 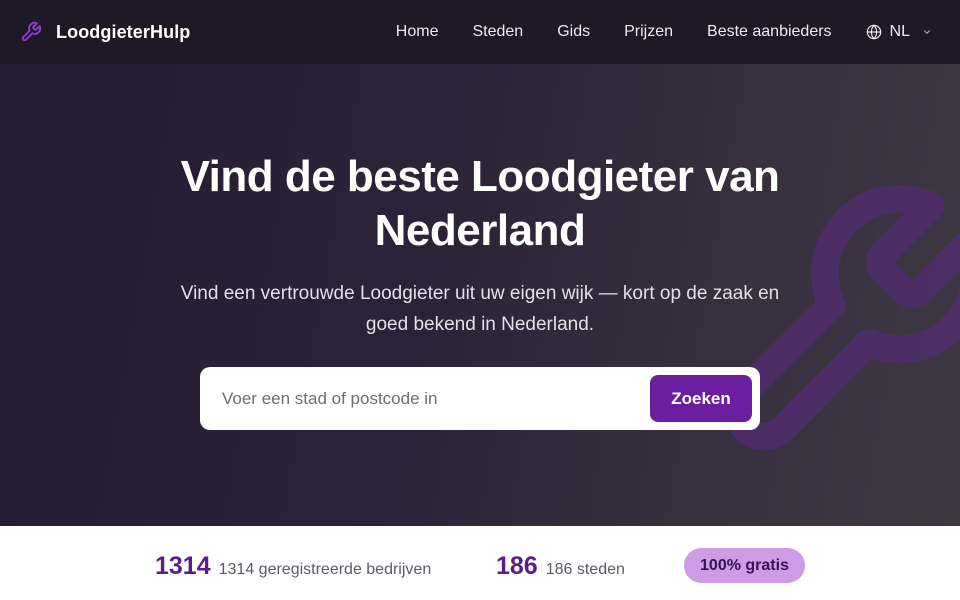 What do you see at coordinates (183, 566) in the screenshot?
I see `stat-companies-number: 1314` at bounding box center [183, 566].